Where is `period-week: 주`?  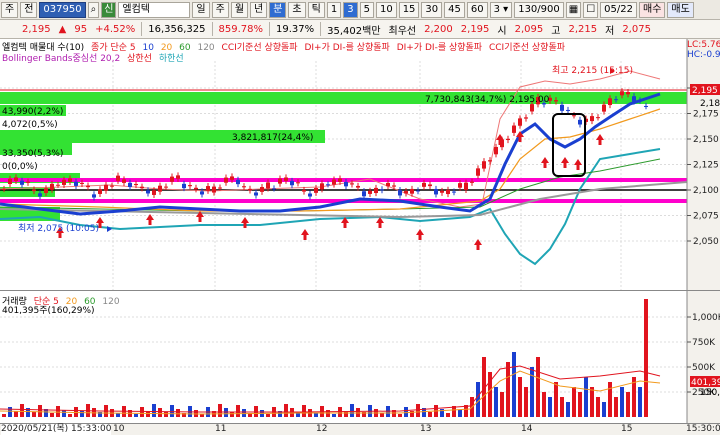 period-week: 주 is located at coordinates (220, 9).